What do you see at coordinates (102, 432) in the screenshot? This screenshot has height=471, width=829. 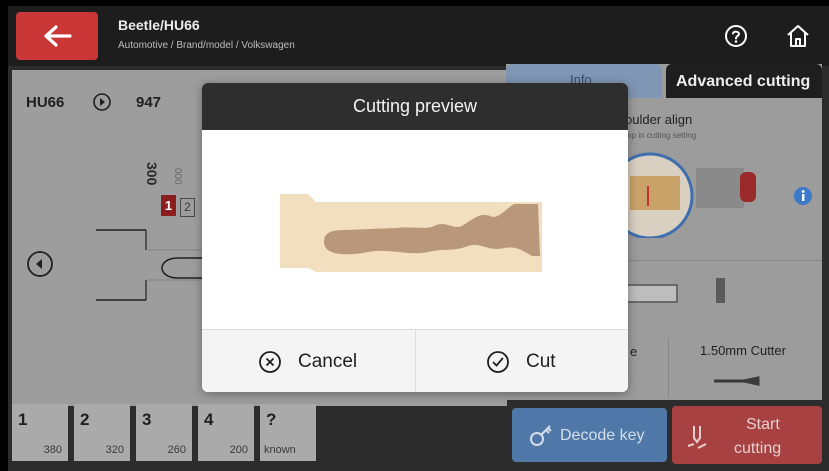 I see `cut-position-tile: 2 320` at bounding box center [102, 432].